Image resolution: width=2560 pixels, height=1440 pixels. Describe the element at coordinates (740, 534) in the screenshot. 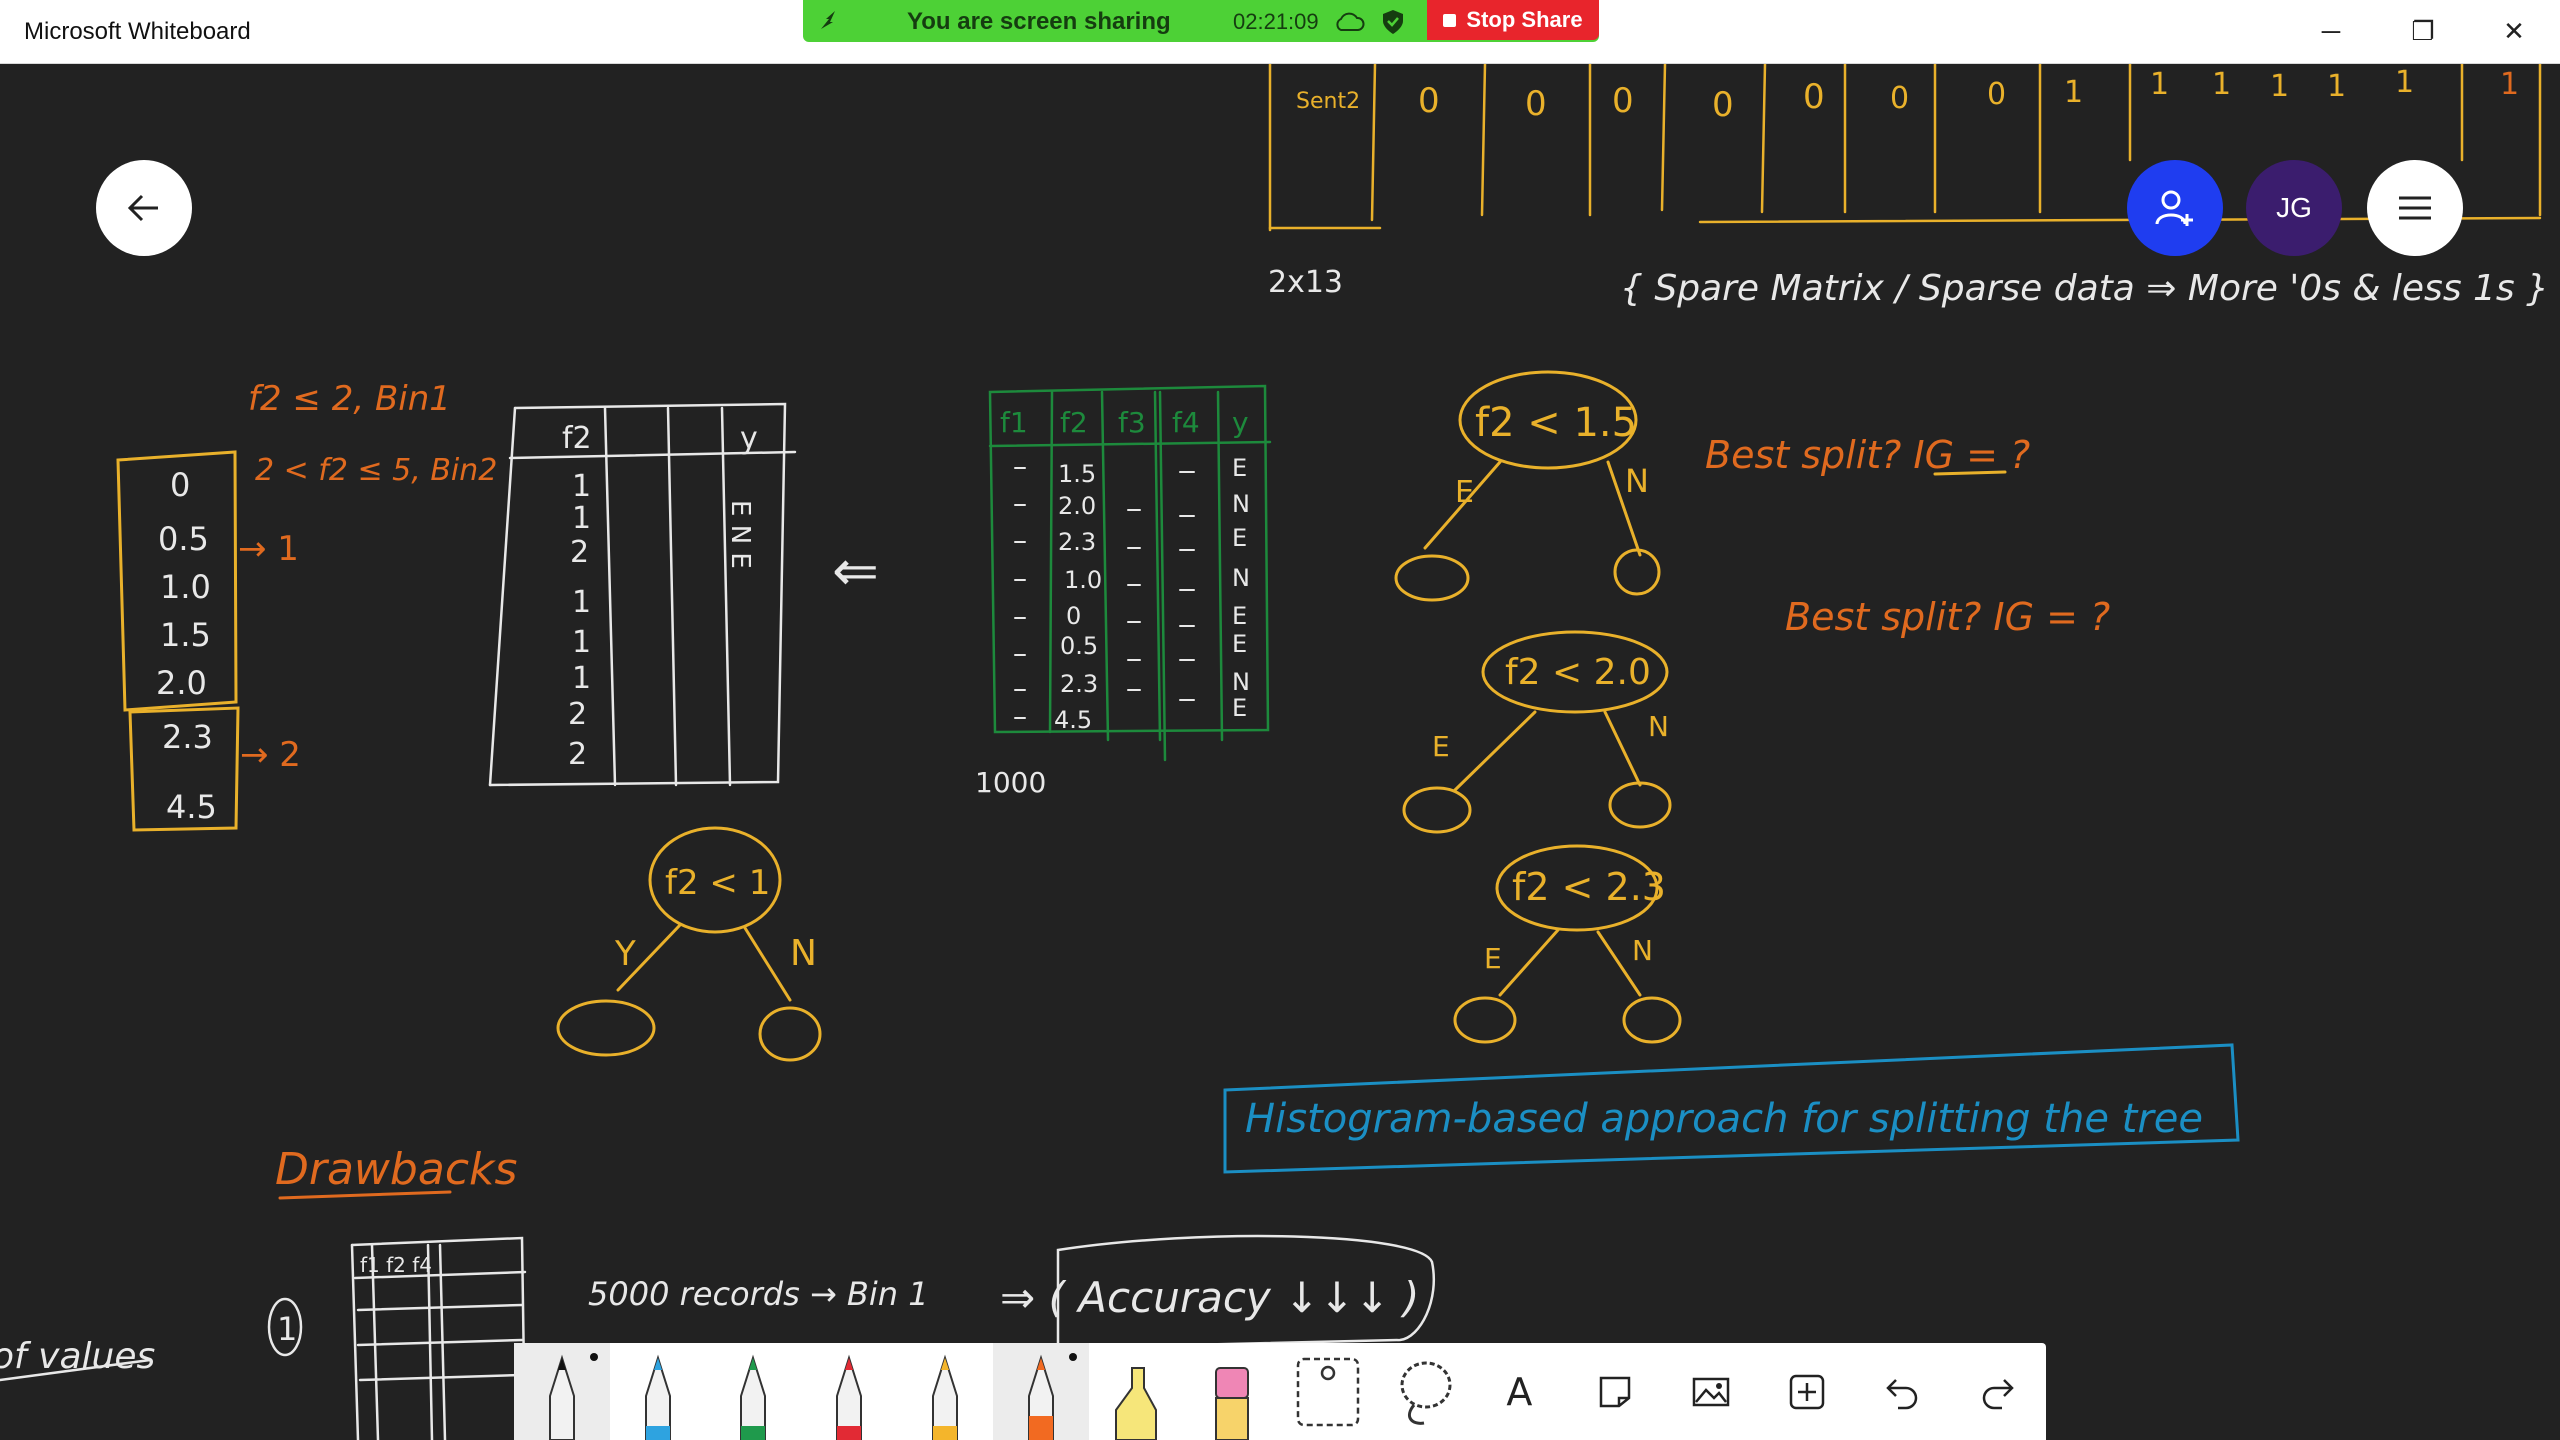

I see `binned-y-values: E N E` at that location.